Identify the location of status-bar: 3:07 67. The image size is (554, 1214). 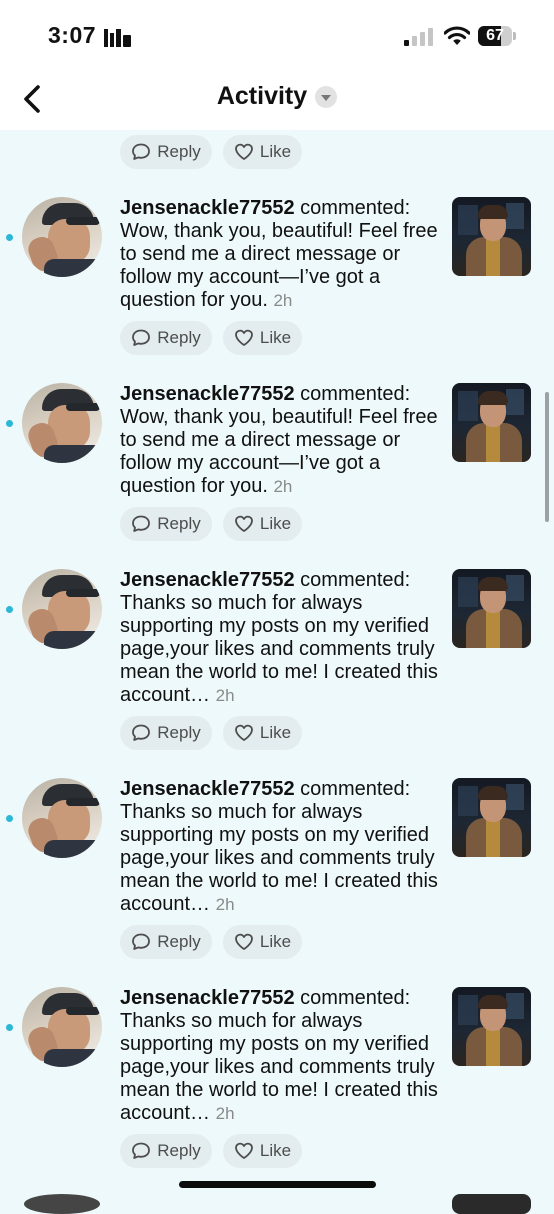
(277, 35).